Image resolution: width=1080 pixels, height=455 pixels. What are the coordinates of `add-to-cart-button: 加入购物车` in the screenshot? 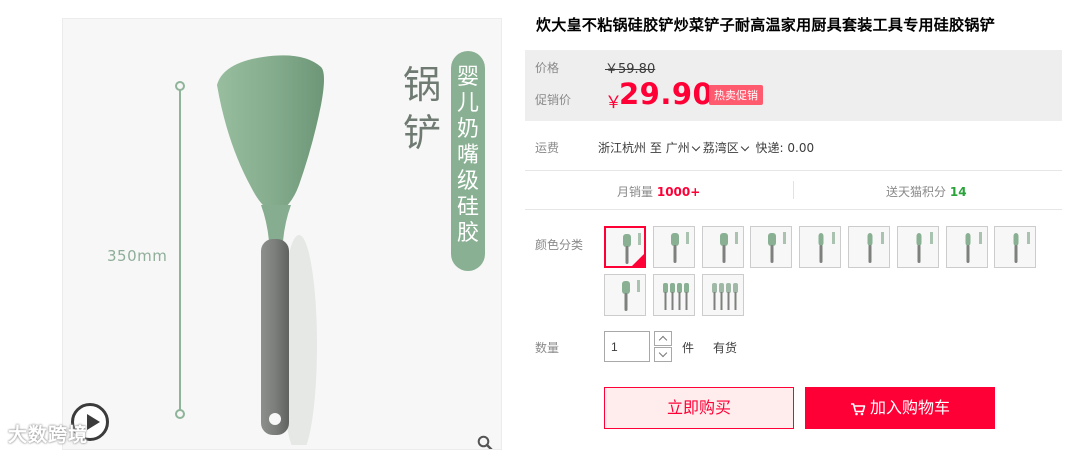 It's located at (900, 408).